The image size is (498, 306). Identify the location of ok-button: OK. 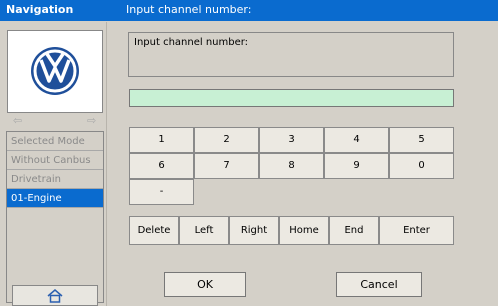
(205, 284).